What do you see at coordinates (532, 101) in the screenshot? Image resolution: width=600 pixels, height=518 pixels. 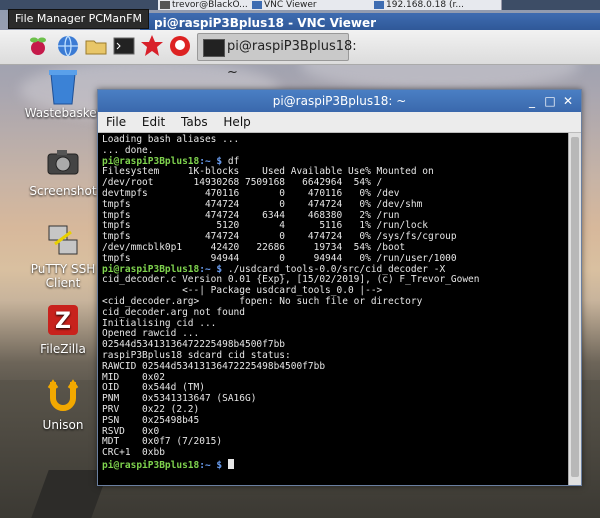 I see `minimize-icon: _` at bounding box center [532, 101].